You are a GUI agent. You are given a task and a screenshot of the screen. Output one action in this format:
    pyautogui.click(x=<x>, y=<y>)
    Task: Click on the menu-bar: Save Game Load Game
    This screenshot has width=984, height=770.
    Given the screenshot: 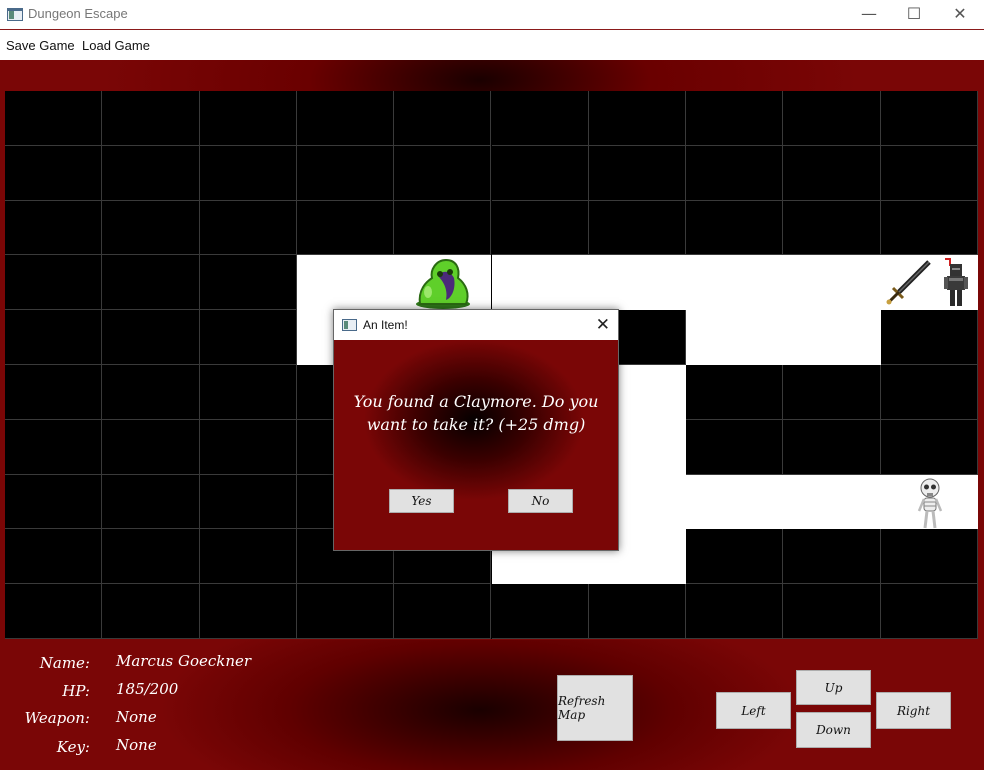 What is the action you would take?
    pyautogui.click(x=492, y=45)
    